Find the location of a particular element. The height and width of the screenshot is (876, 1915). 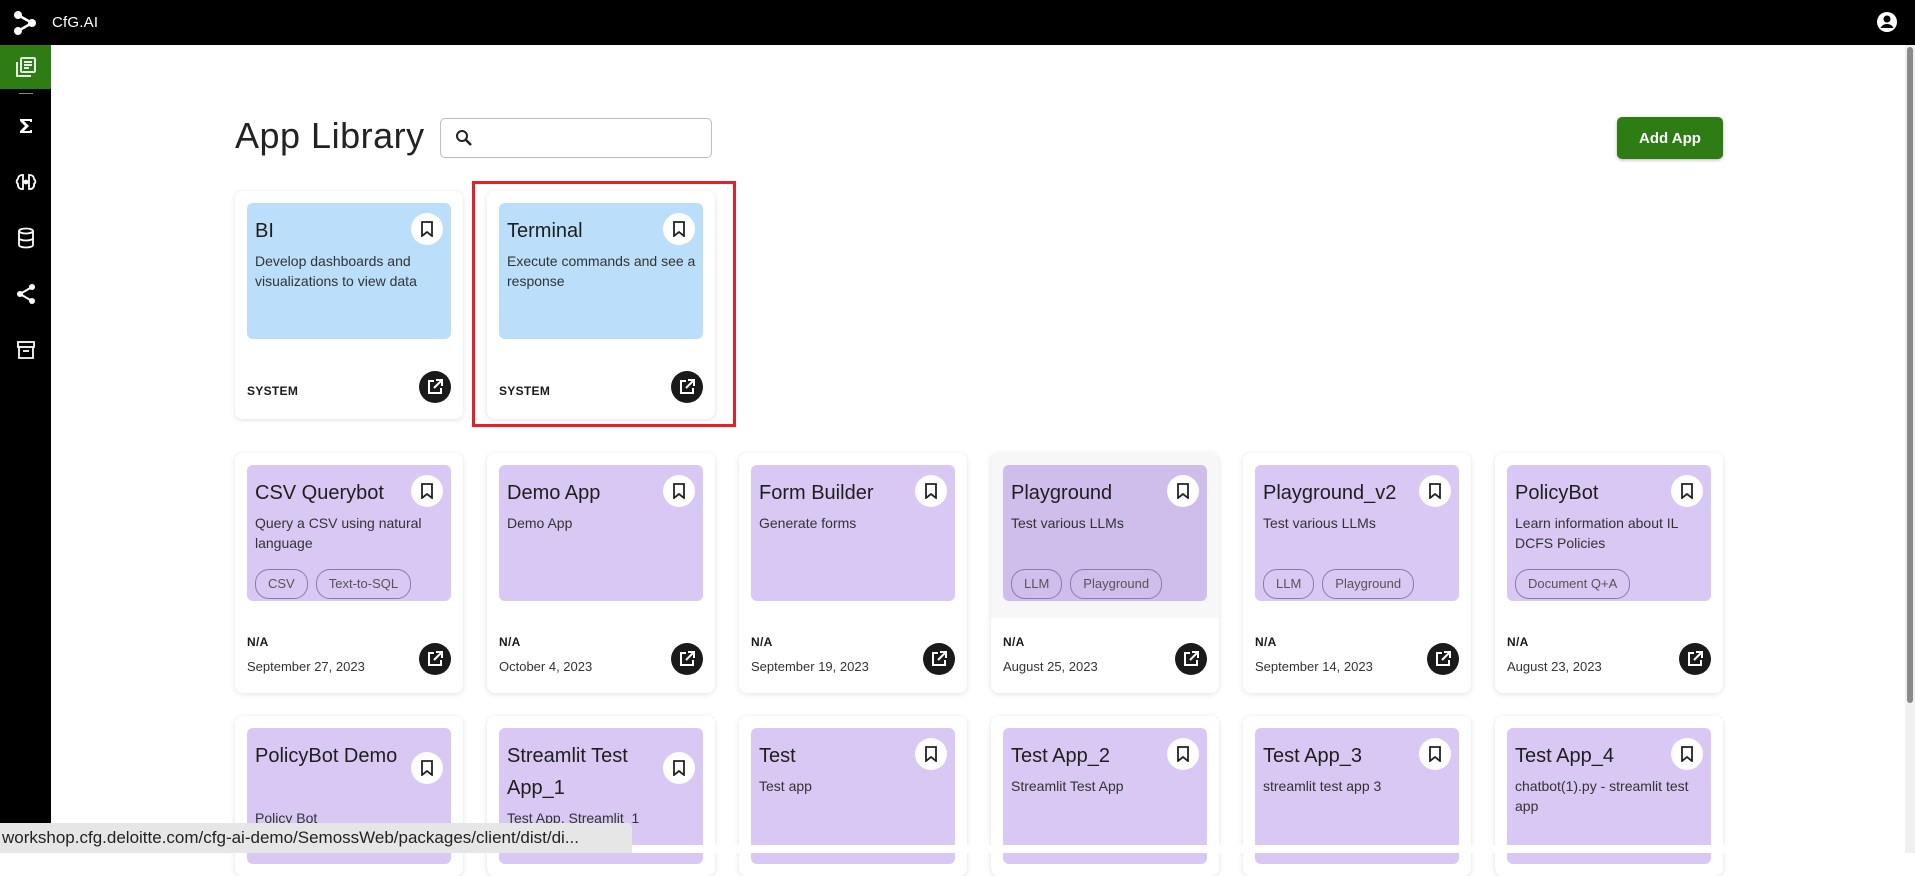

app-name: Form Builder is located at coordinates (816, 493).